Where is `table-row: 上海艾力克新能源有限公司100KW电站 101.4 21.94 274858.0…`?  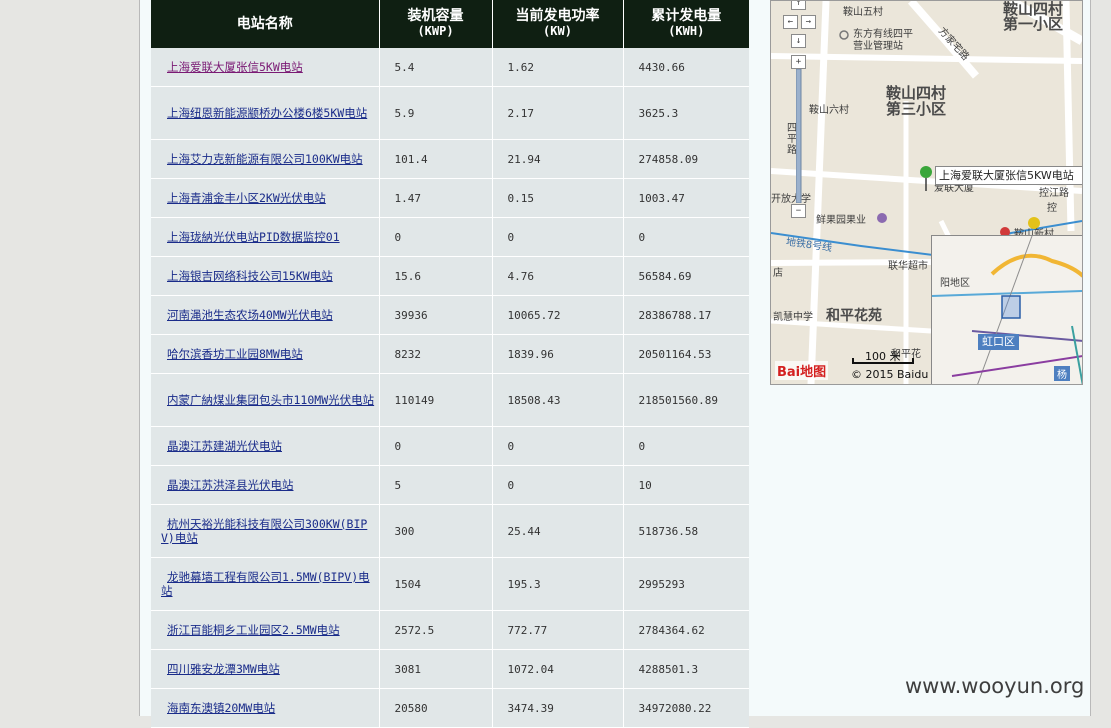 table-row: 上海艾力克新能源有限公司100KW电站 101.4 21.94 274858.0… is located at coordinates (450, 159).